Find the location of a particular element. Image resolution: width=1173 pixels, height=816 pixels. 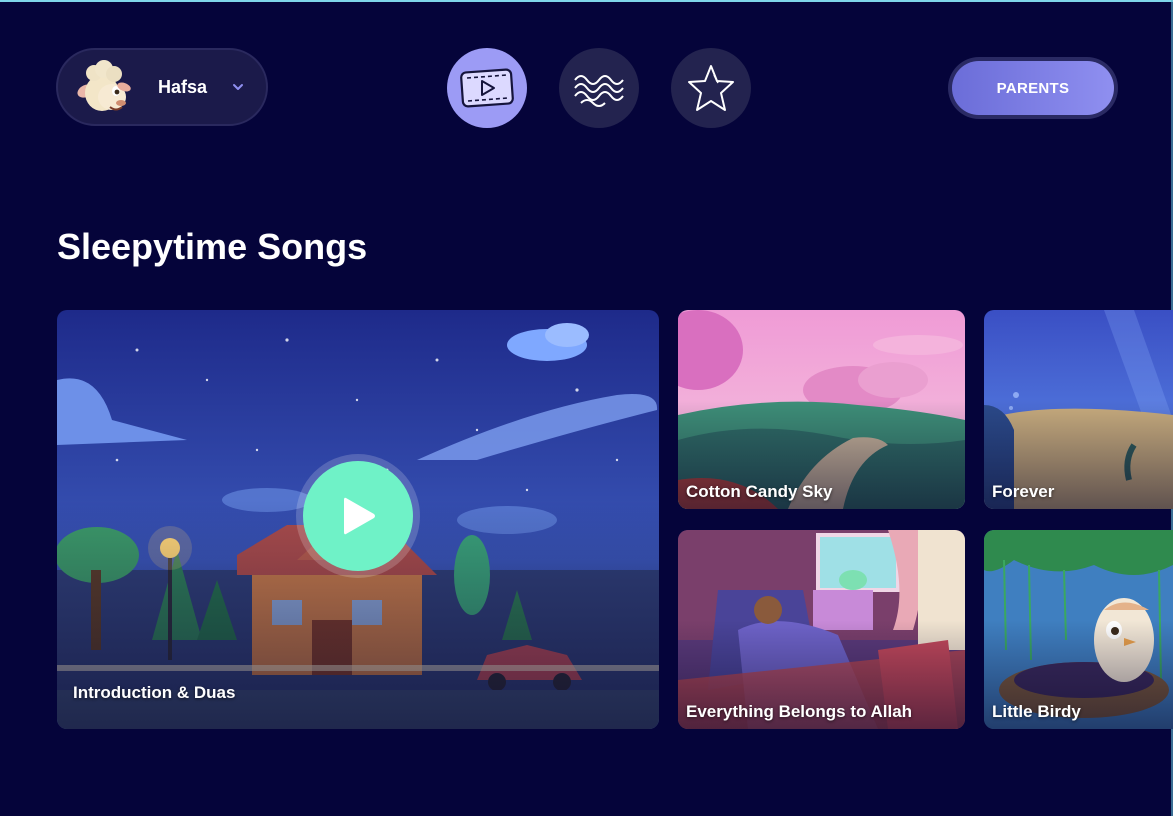

card-title: Introduction & Duas is located at coordinates (154, 692).